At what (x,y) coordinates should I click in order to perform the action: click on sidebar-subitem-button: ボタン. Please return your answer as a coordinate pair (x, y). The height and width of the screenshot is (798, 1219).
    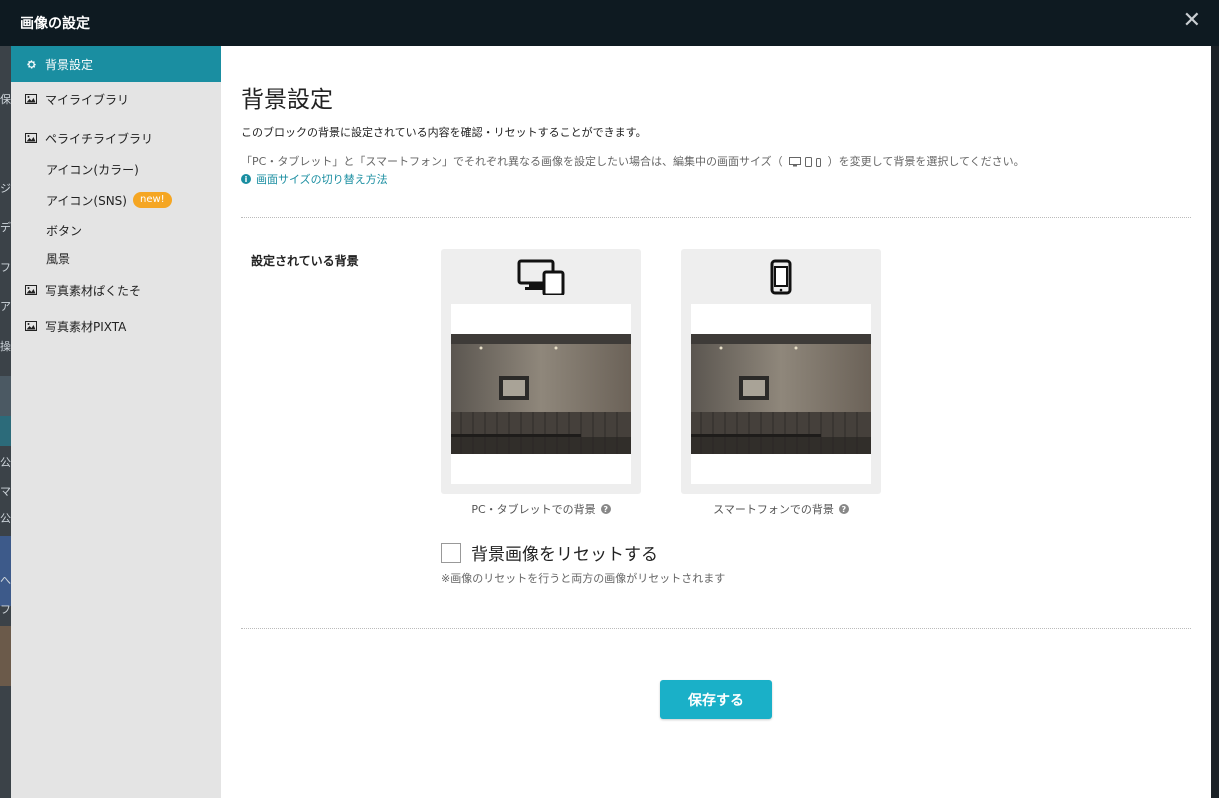
    Looking at the image, I should click on (64, 230).